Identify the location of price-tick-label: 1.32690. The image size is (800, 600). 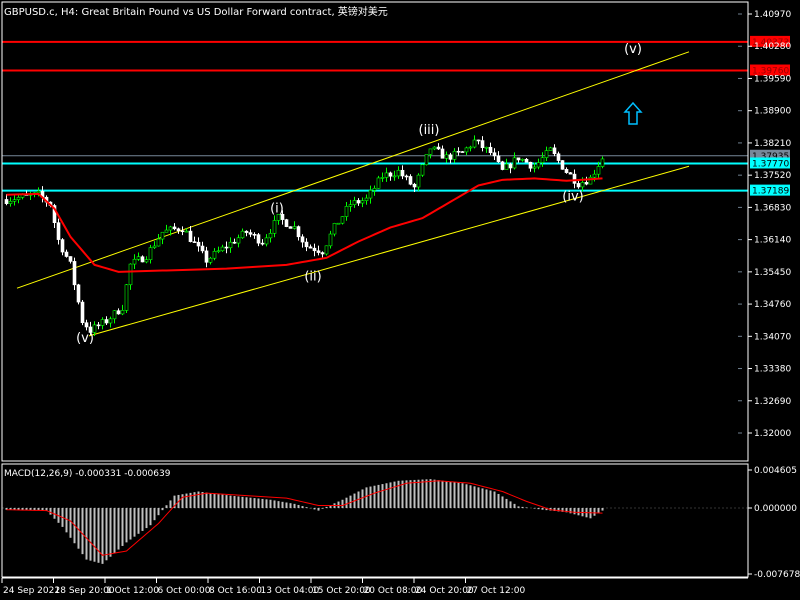
(772, 402).